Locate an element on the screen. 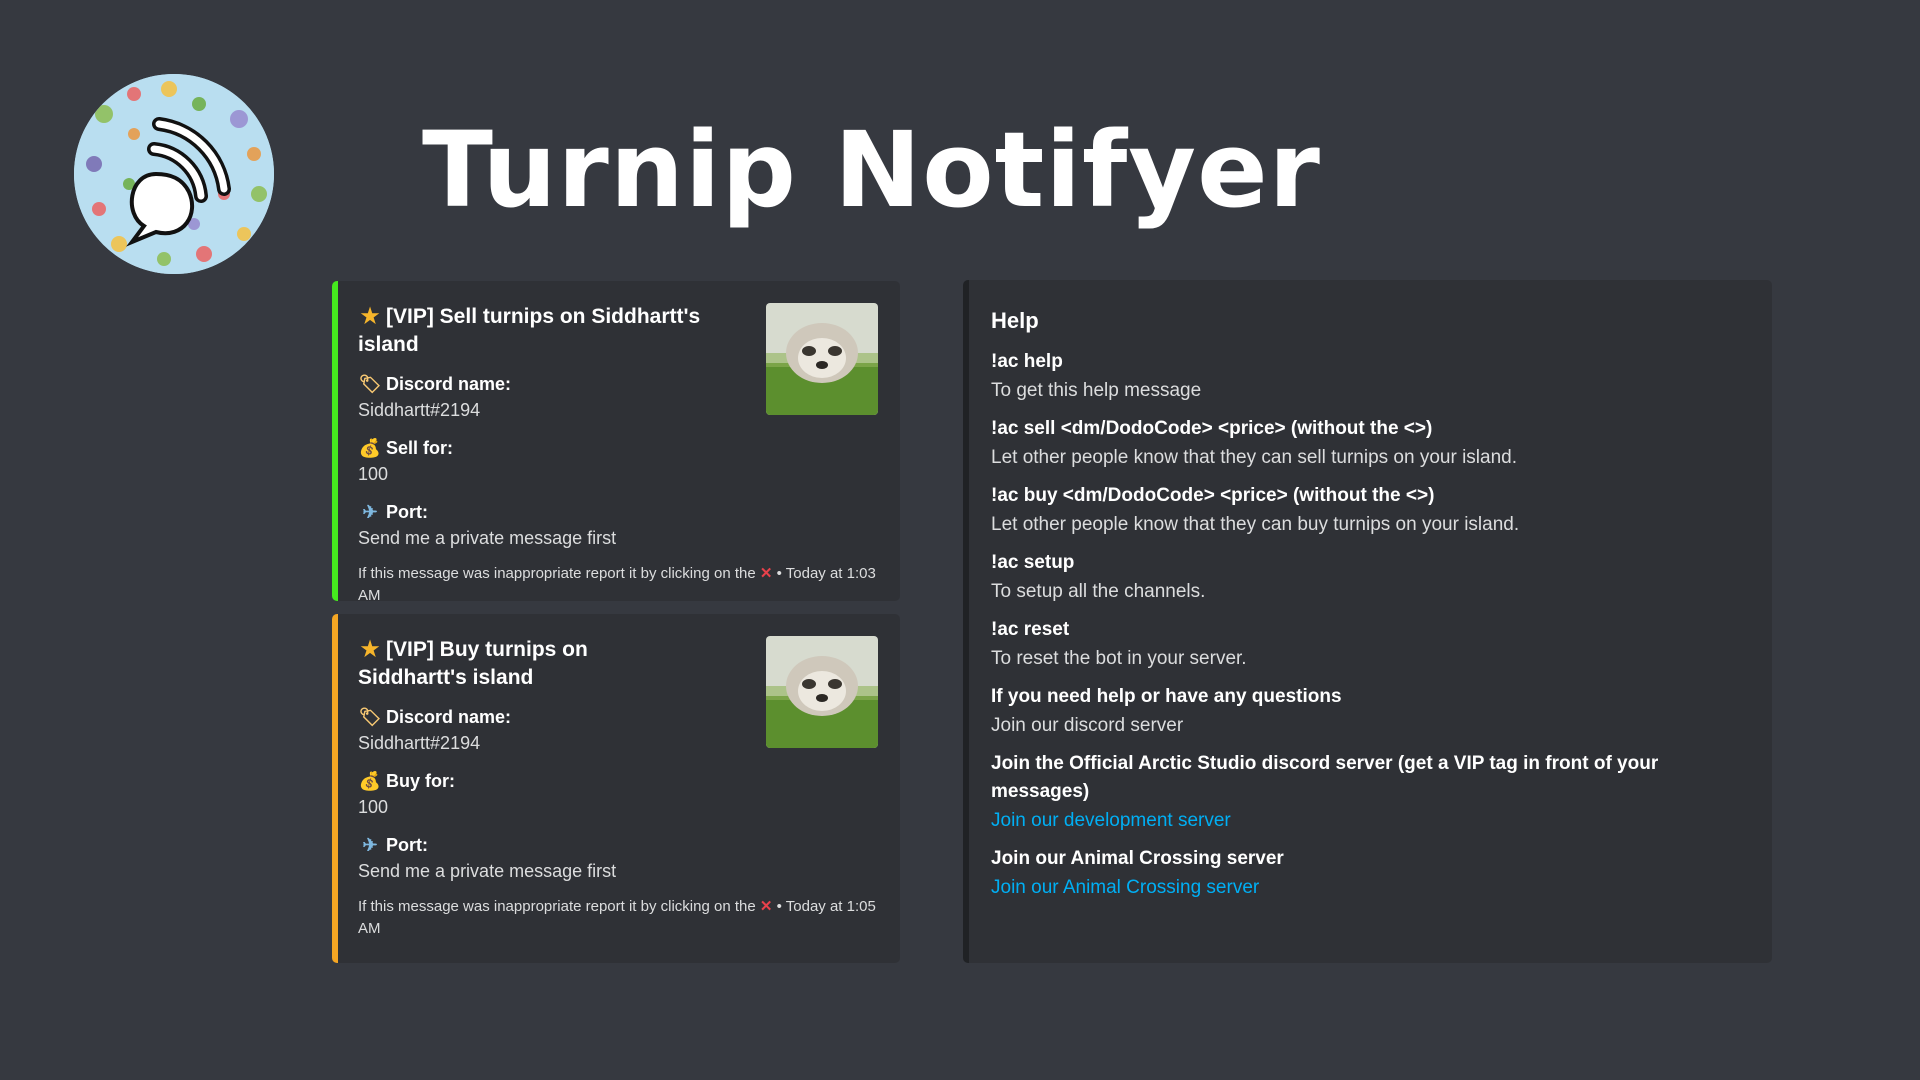 The width and height of the screenshot is (1920, 1080). embed-field: 💰 Sell for: 100 is located at coordinates (619, 461).